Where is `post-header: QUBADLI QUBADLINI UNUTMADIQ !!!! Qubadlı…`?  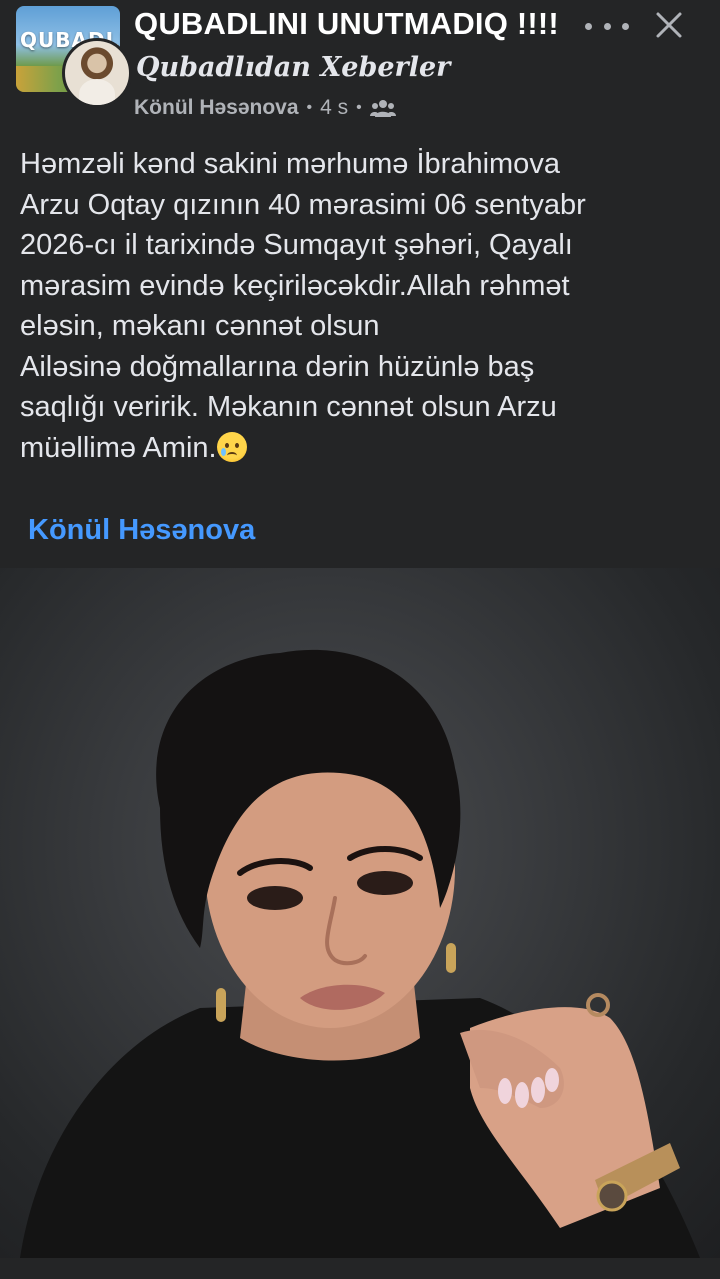 post-header: QUBADLI QUBADLINI UNUTMADIQ !!!! Qubadlı… is located at coordinates (360, 67).